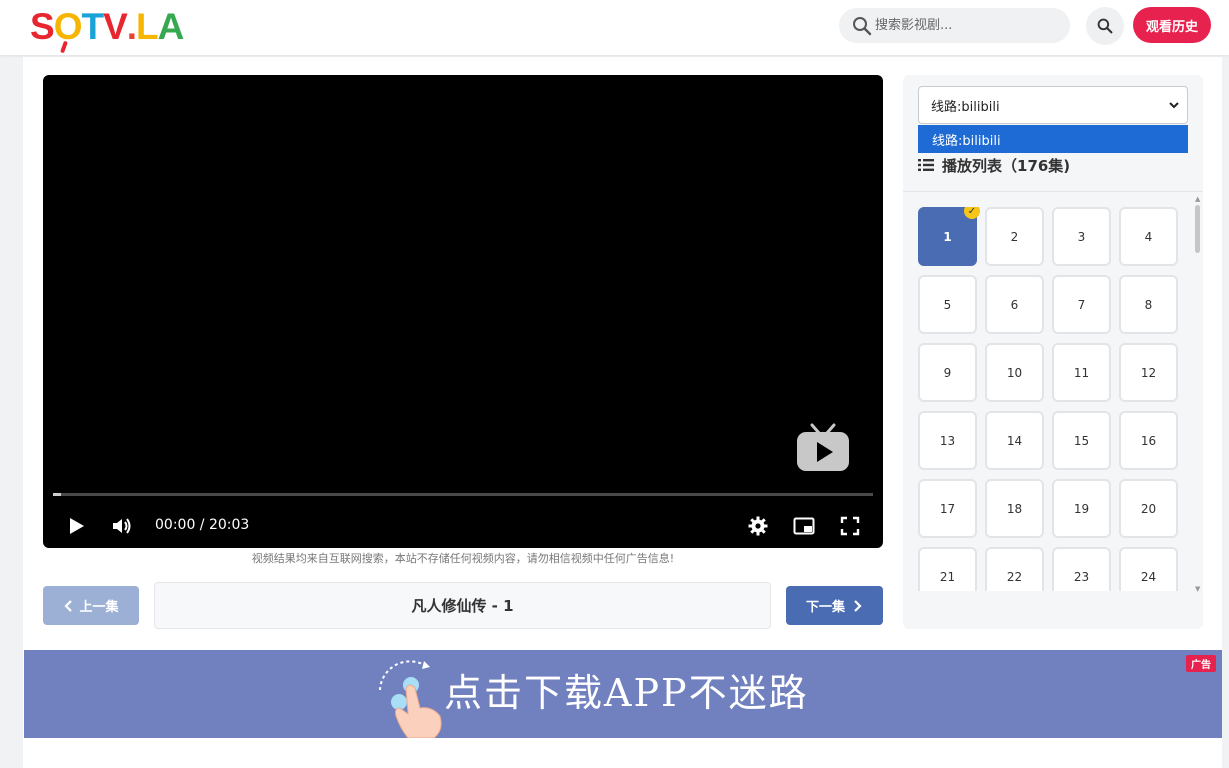 The width and height of the screenshot is (1229, 768). I want to click on tv-play-icon, so click(823, 447).